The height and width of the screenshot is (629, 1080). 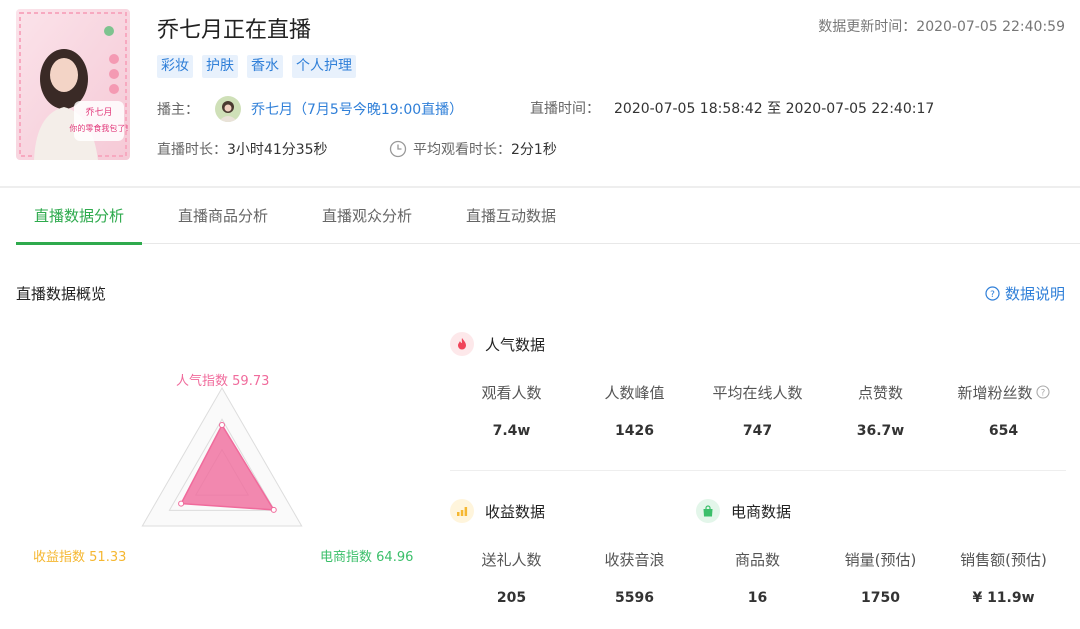 What do you see at coordinates (757, 598) in the screenshot?
I see `metric-value: 16` at bounding box center [757, 598].